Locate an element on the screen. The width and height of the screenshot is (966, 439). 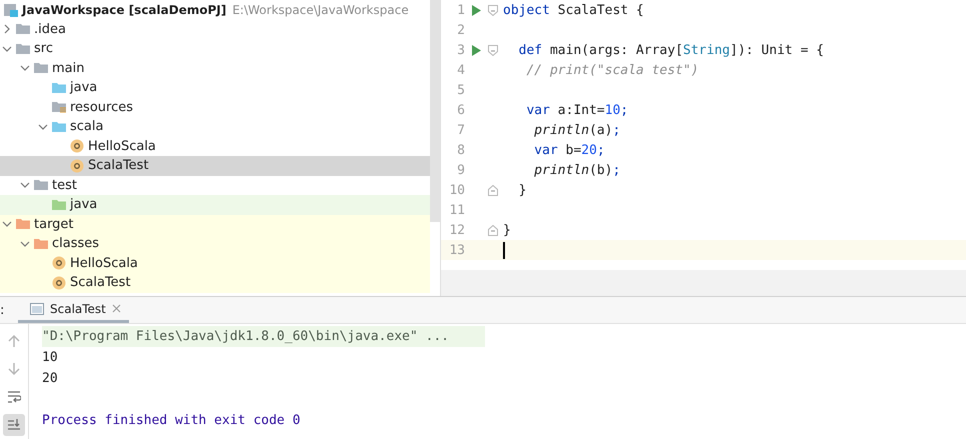
run-label: : is located at coordinates (2, 310).